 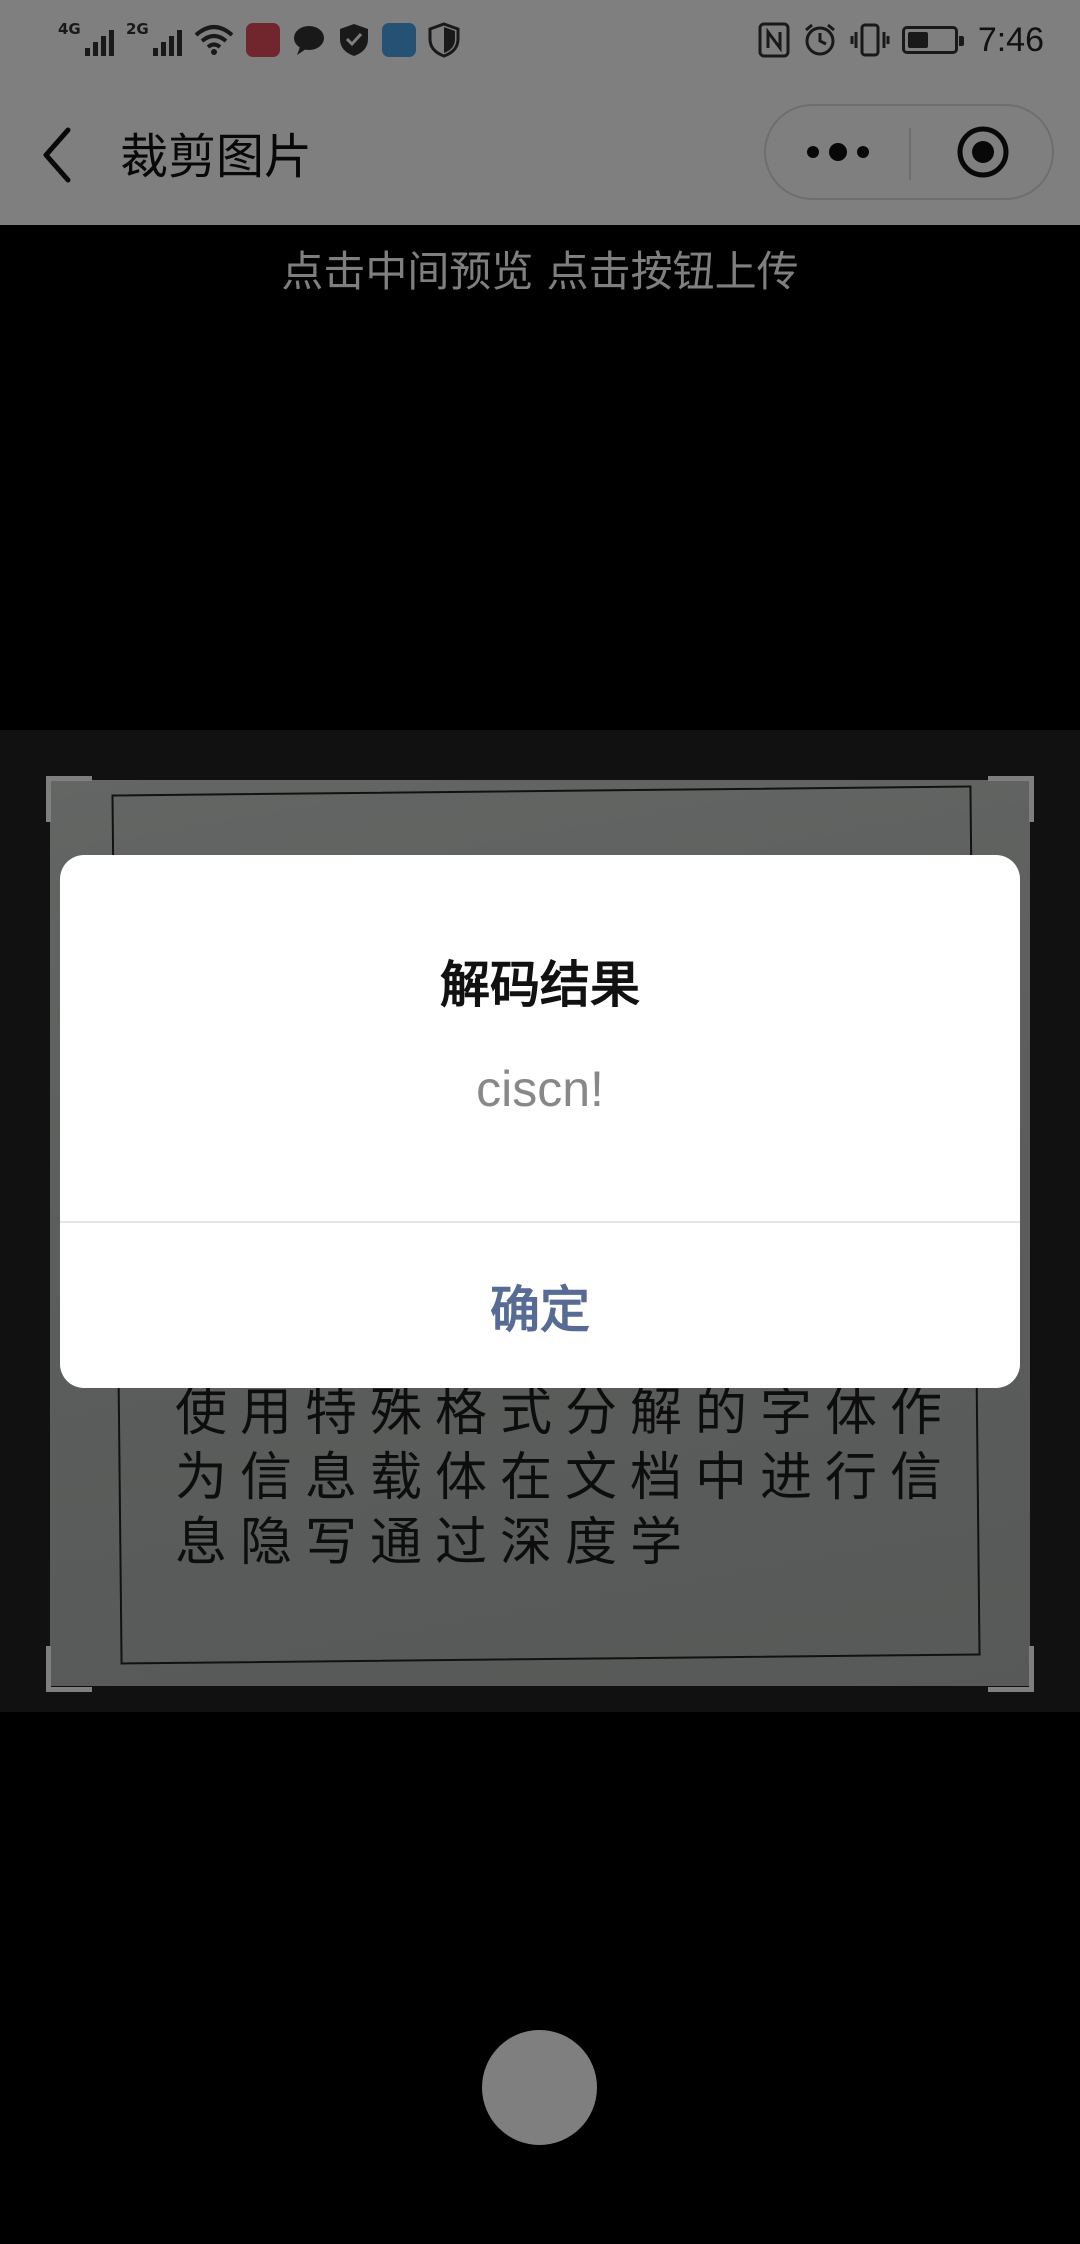 What do you see at coordinates (540, 1305) in the screenshot?
I see `confirm-button: 确定` at bounding box center [540, 1305].